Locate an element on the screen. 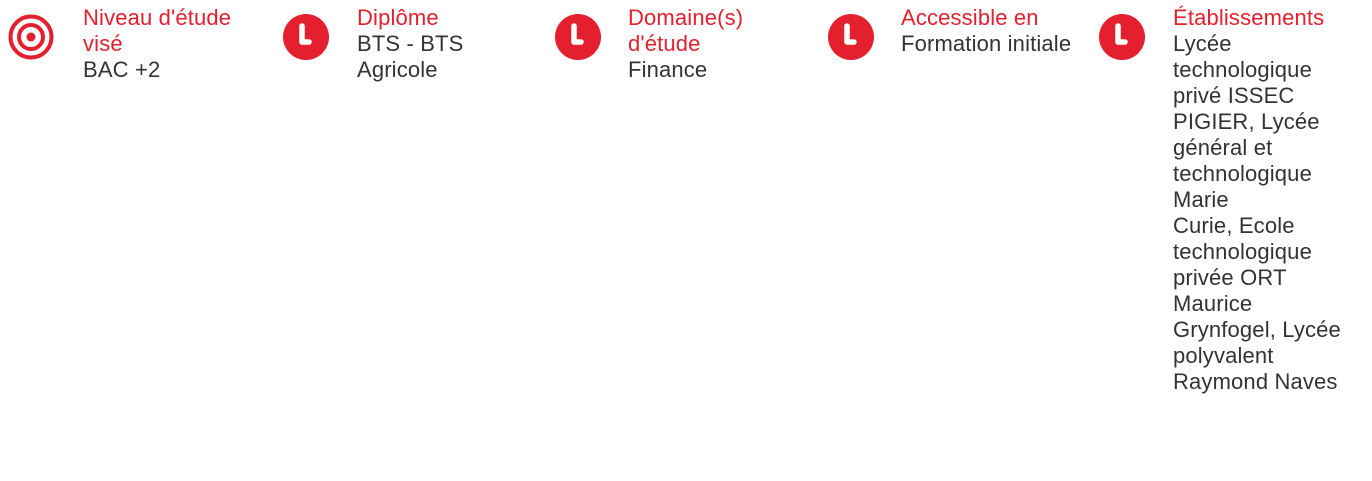 This screenshot has width=1372, height=481. niveau-label: Niveau d'étude visé is located at coordinates (157, 30).